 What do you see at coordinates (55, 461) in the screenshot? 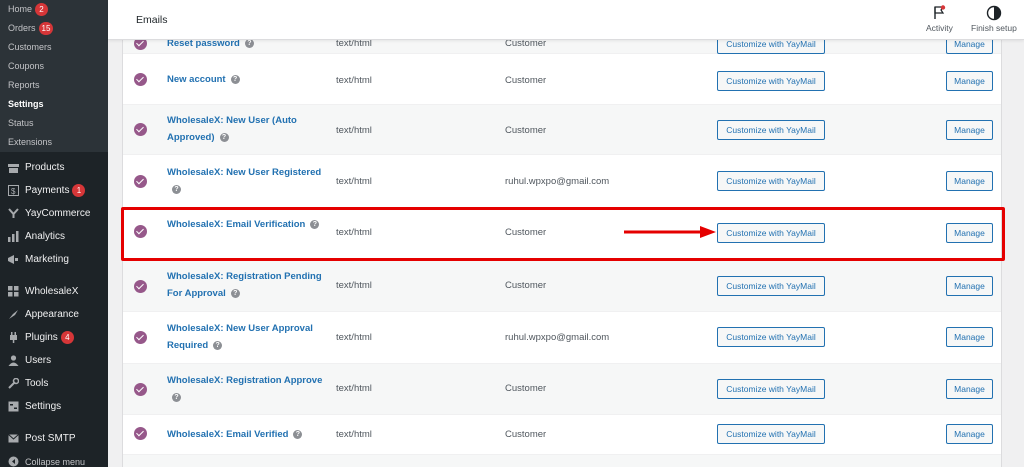
I see `menu-label: Collapse menu` at bounding box center [55, 461].